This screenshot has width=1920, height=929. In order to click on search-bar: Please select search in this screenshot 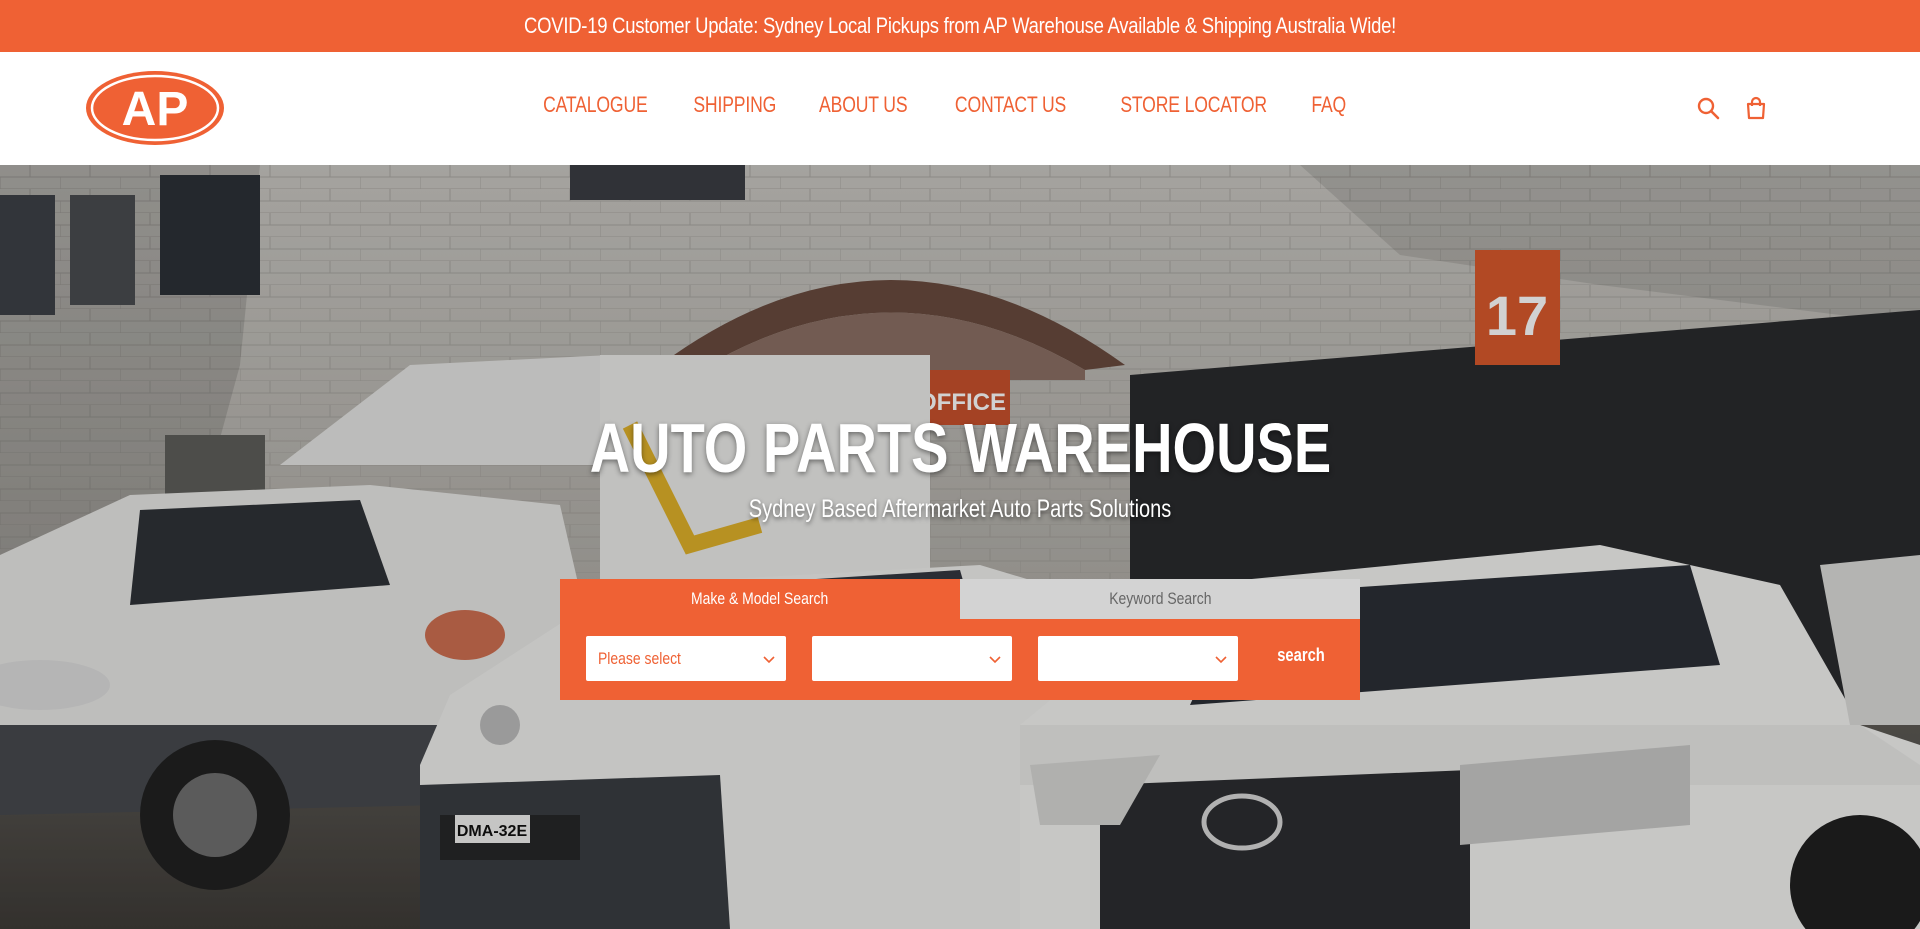, I will do `click(960, 659)`.